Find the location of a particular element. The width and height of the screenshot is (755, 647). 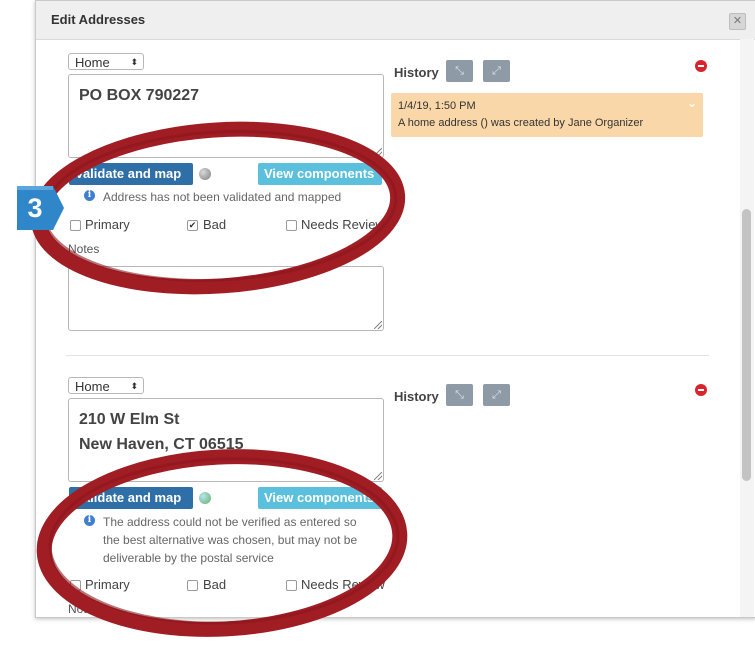

step-number-label: 3 is located at coordinates (35, 208).